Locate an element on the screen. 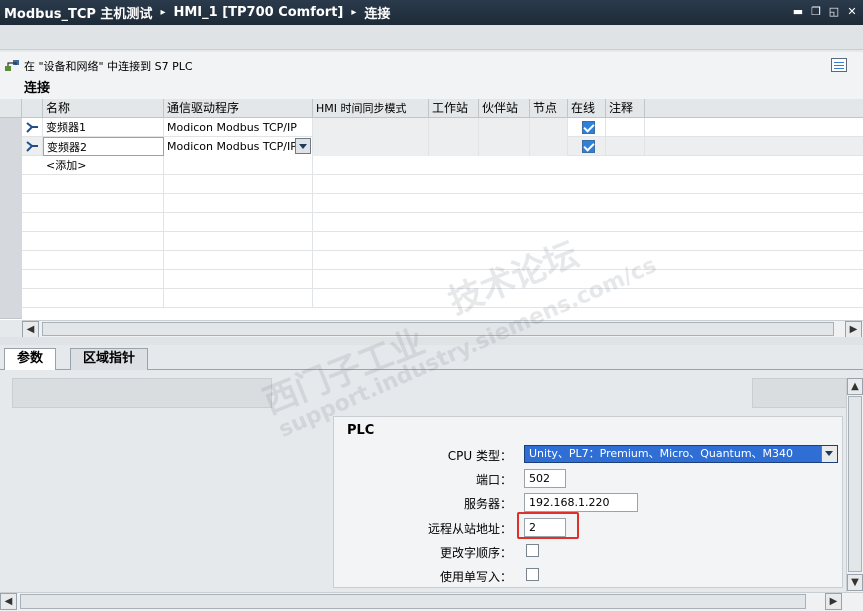  column-header-partner: 伙伴站 is located at coordinates (504, 108).